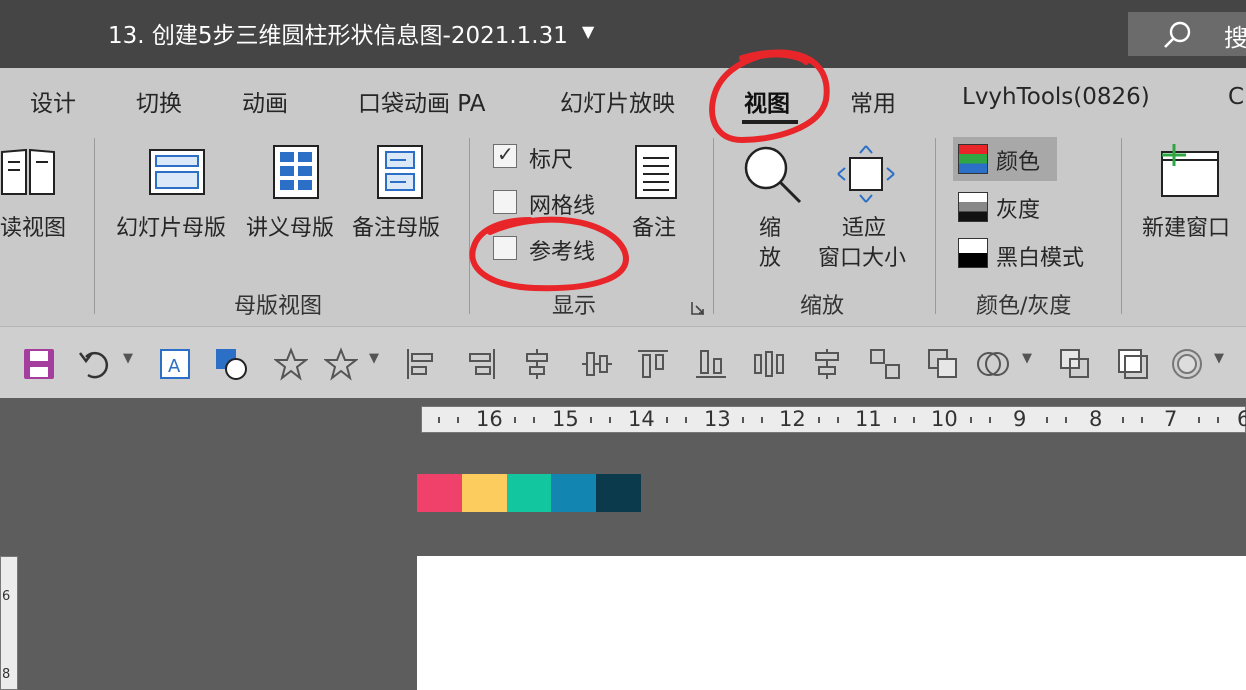 The image size is (1246, 690). I want to click on checkmark-icon: ✓, so click(505, 154).